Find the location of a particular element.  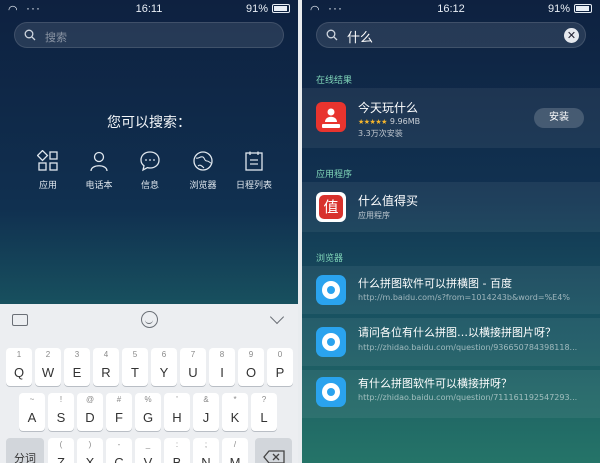

category-label: 浏览器 is located at coordinates (203, 186).